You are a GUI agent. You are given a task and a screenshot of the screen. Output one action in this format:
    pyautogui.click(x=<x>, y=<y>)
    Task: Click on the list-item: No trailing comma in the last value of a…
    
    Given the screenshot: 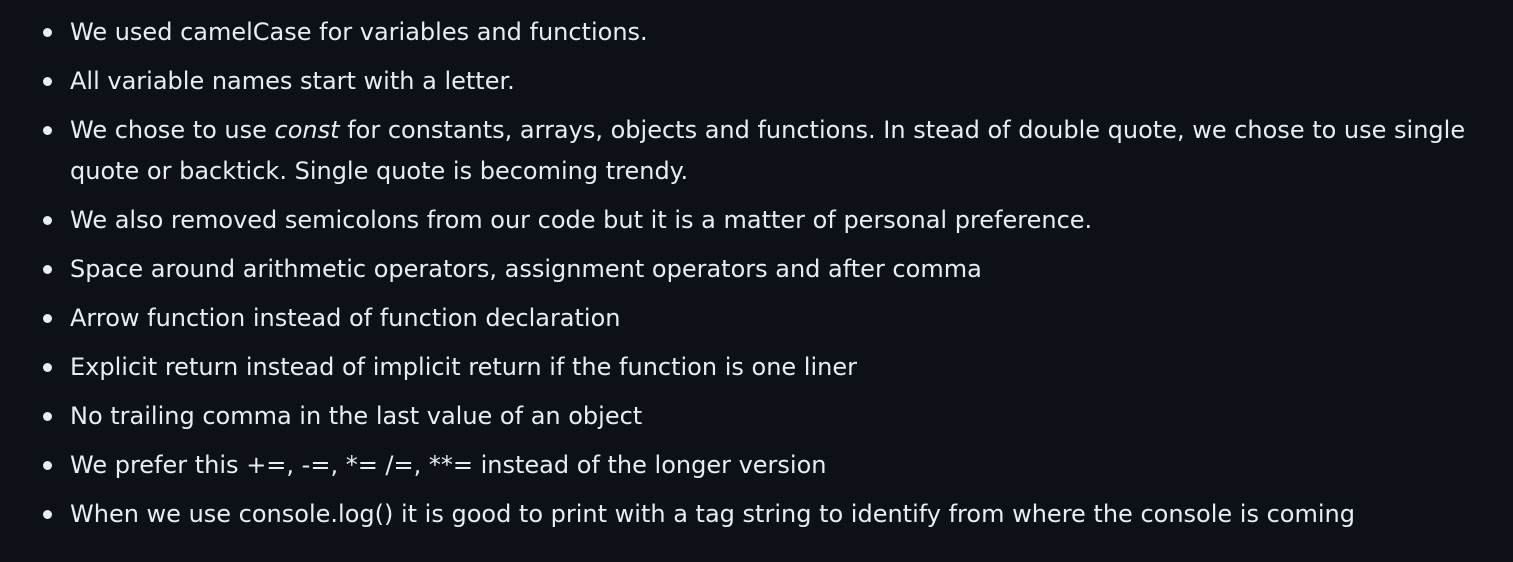 What is the action you would take?
    pyautogui.click(x=766, y=416)
    